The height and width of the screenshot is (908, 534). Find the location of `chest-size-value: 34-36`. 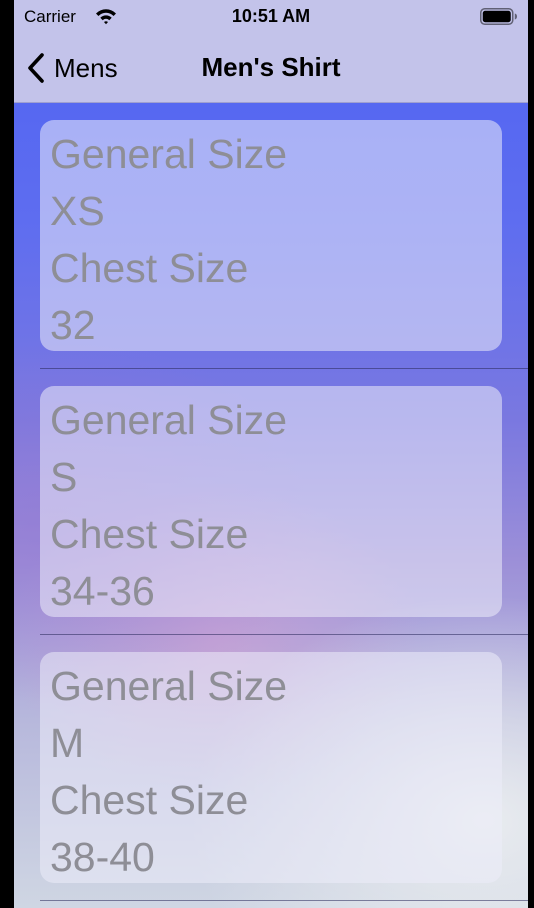

chest-size-value: 34-36 is located at coordinates (102, 591).